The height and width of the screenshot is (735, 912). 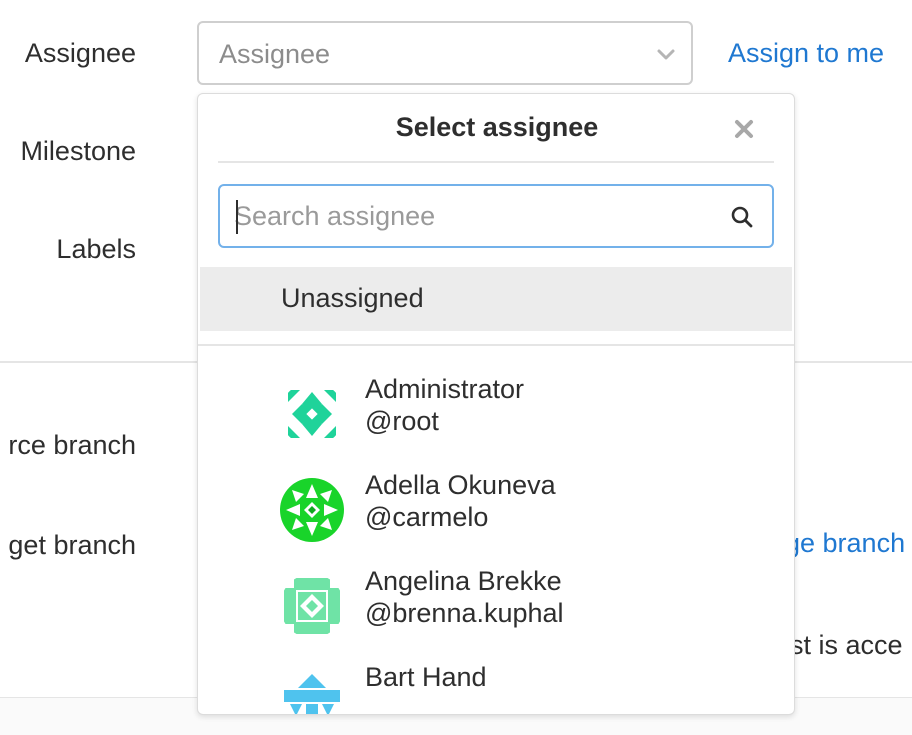 I want to click on assignee-toggle-text: Assignee, so click(x=275, y=54).